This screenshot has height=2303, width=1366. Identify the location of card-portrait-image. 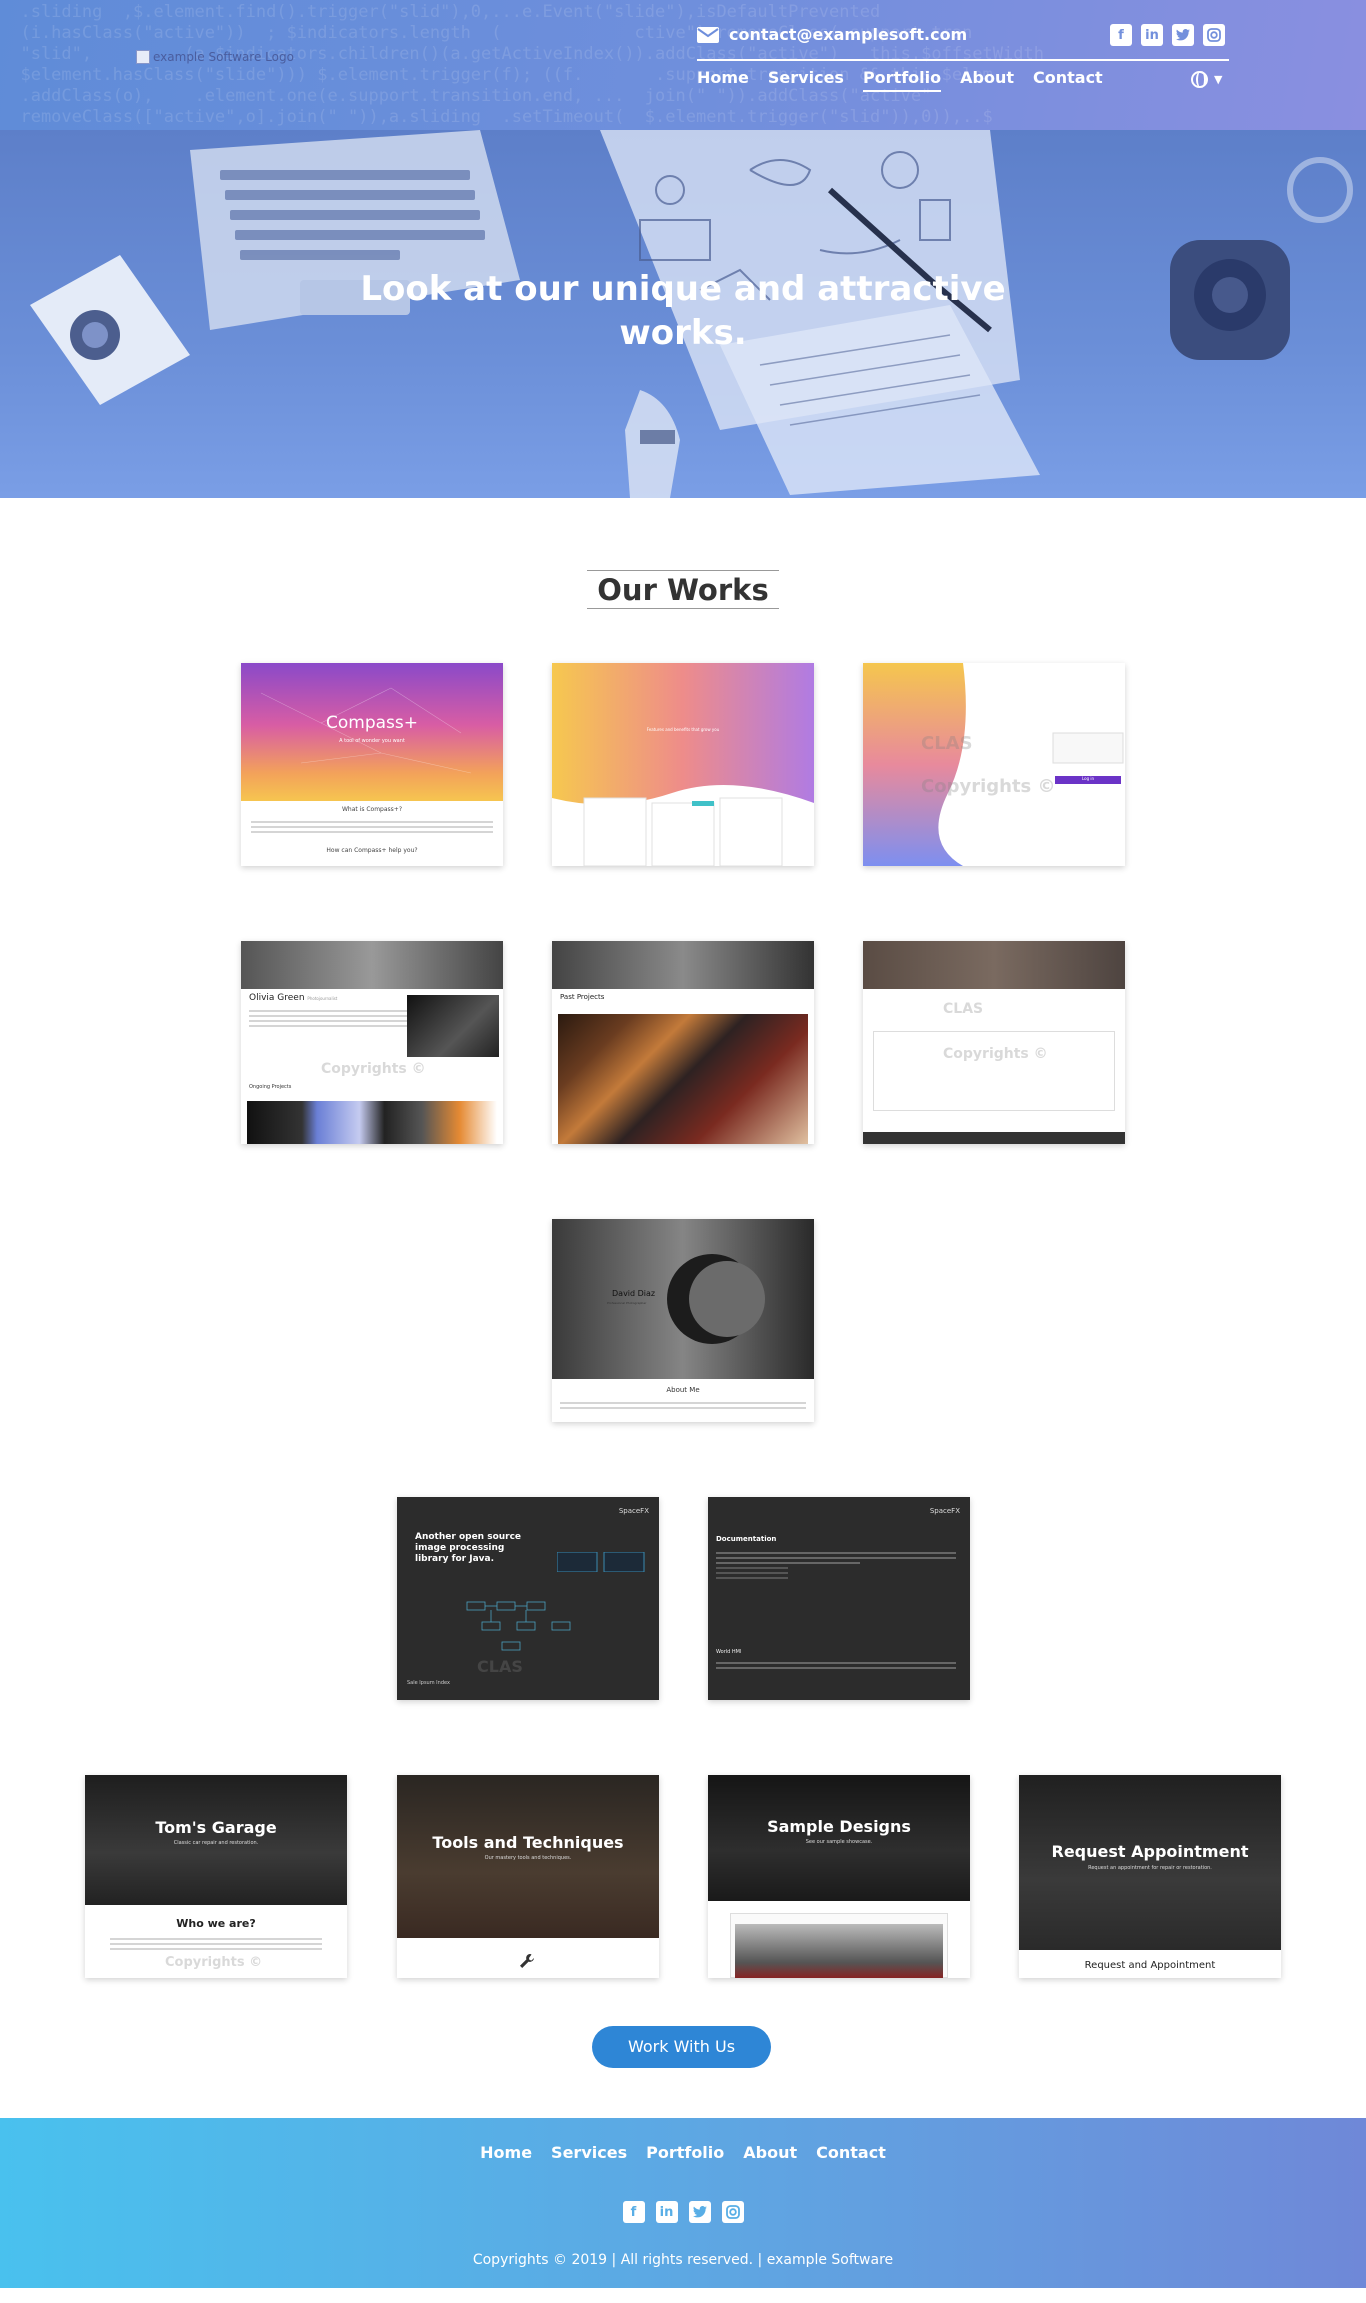
(453, 1026).